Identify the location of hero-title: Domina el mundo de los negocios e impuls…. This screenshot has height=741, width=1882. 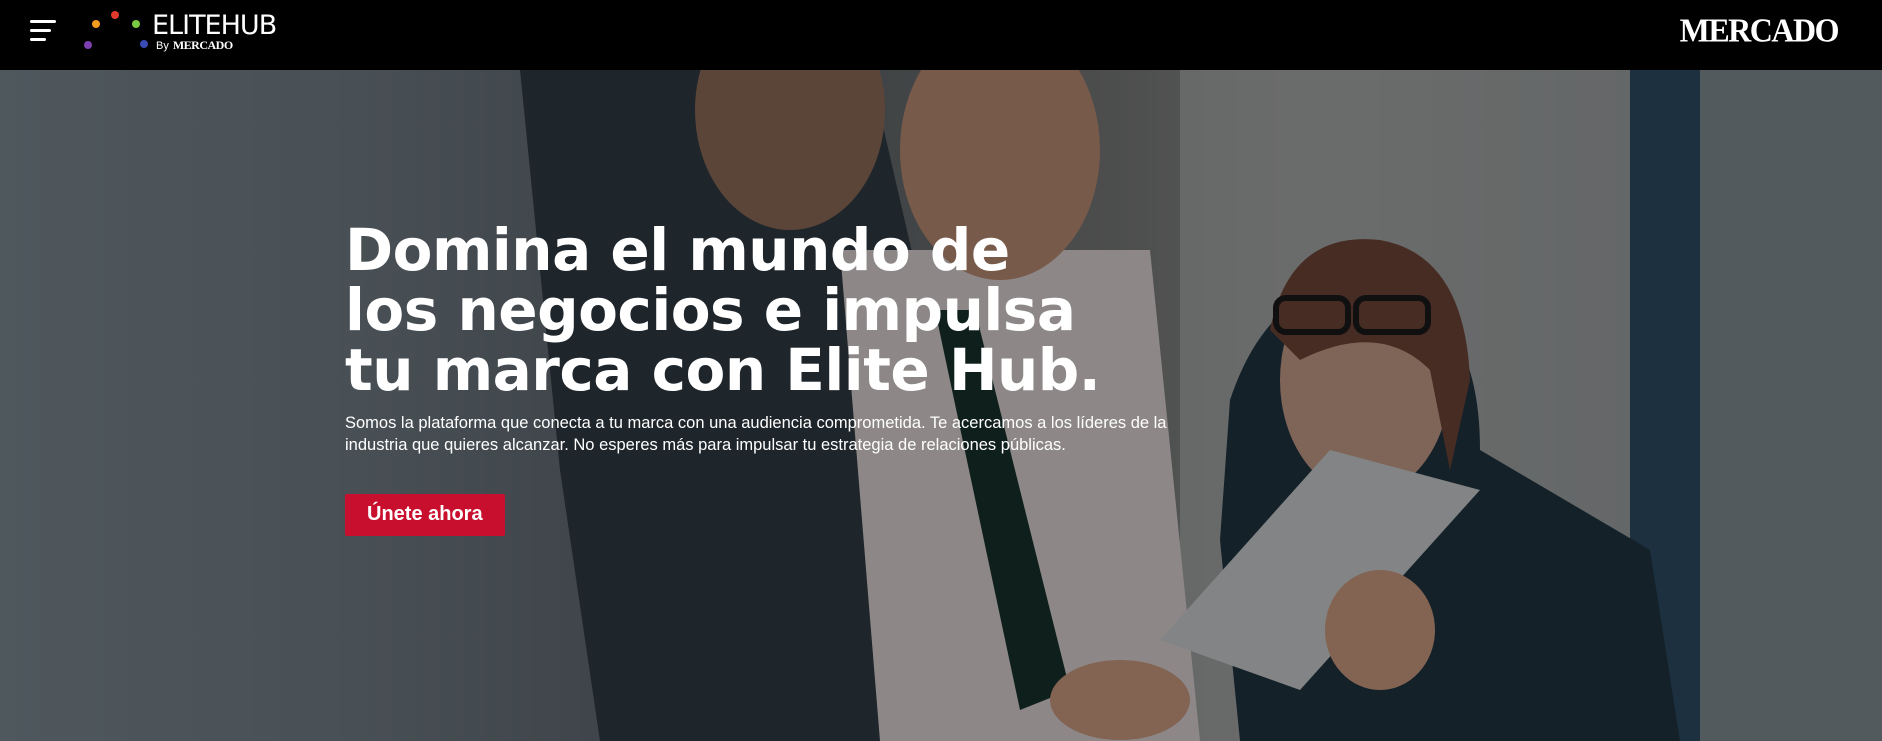
(723, 310).